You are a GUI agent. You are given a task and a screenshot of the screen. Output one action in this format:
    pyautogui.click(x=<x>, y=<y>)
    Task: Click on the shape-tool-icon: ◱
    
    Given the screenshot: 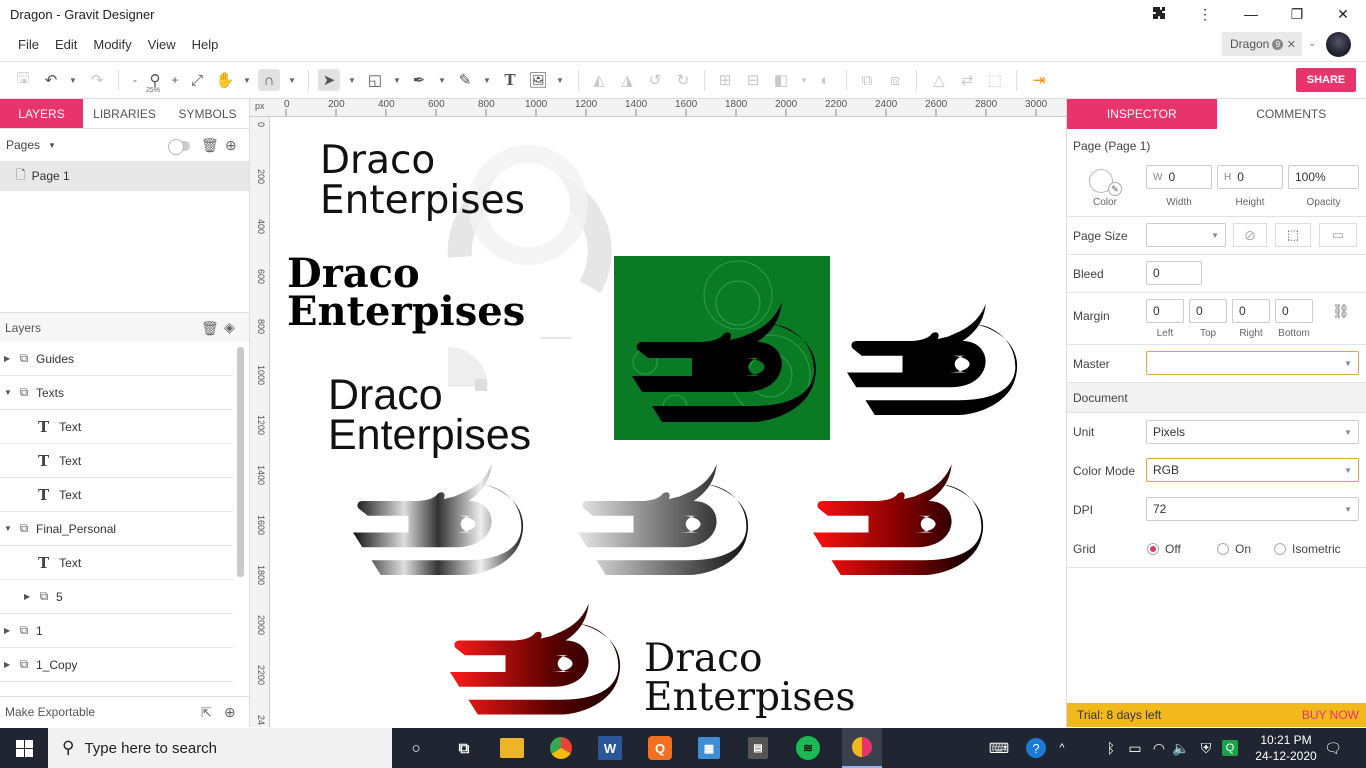 What is the action you would take?
    pyautogui.click(x=375, y=80)
    